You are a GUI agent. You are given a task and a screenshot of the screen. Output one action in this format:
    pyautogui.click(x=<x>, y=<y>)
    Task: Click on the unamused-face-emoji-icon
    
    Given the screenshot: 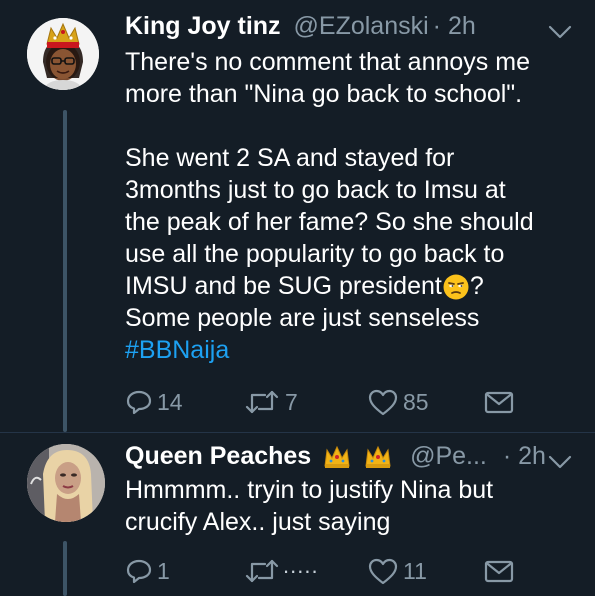 What is the action you would take?
    pyautogui.click(x=456, y=287)
    